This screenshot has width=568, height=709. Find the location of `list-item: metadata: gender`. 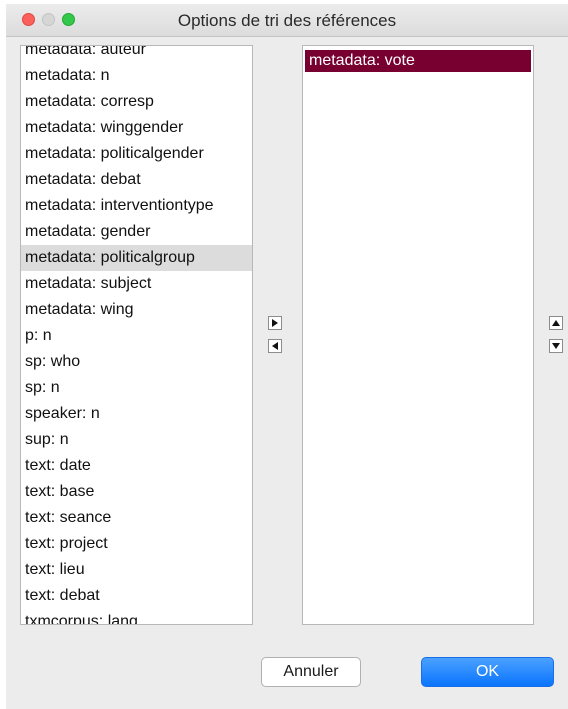

list-item: metadata: gender is located at coordinates (136, 232).